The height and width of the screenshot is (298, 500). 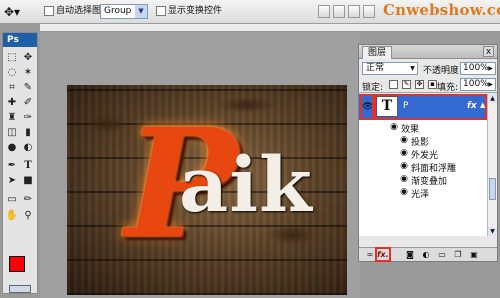 I want to click on lock-position-icon: ✥, so click(x=419, y=84).